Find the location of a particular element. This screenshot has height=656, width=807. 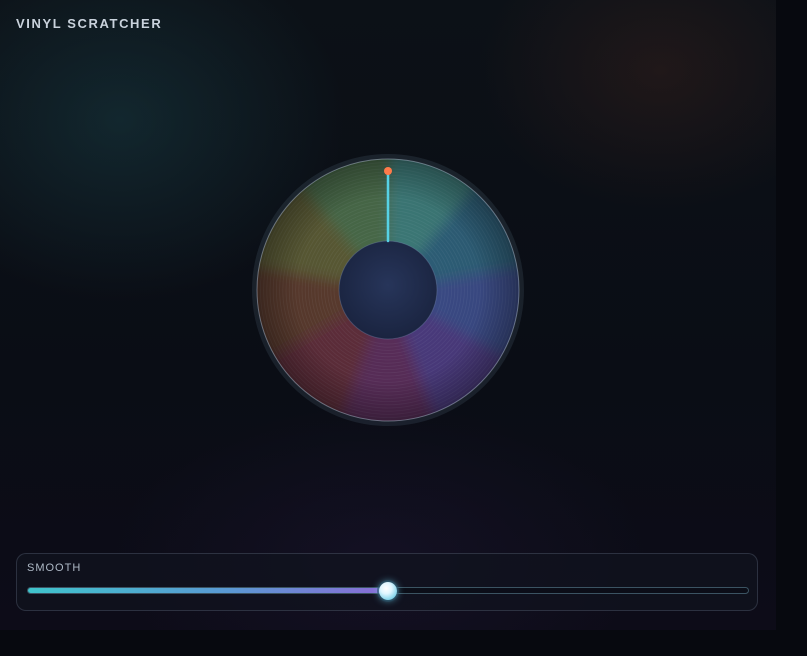

record-center-label is located at coordinates (388, 290).